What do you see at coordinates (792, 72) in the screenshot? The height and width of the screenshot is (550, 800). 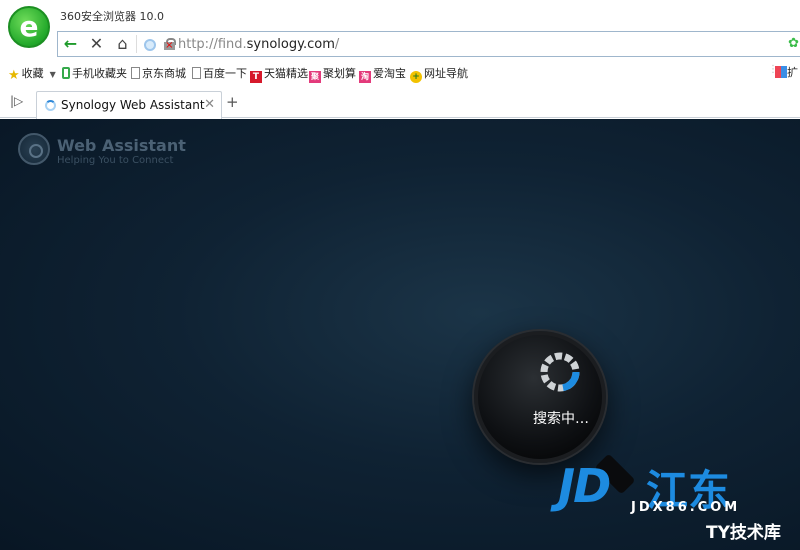 I see `extensions-label: 扩` at bounding box center [792, 72].